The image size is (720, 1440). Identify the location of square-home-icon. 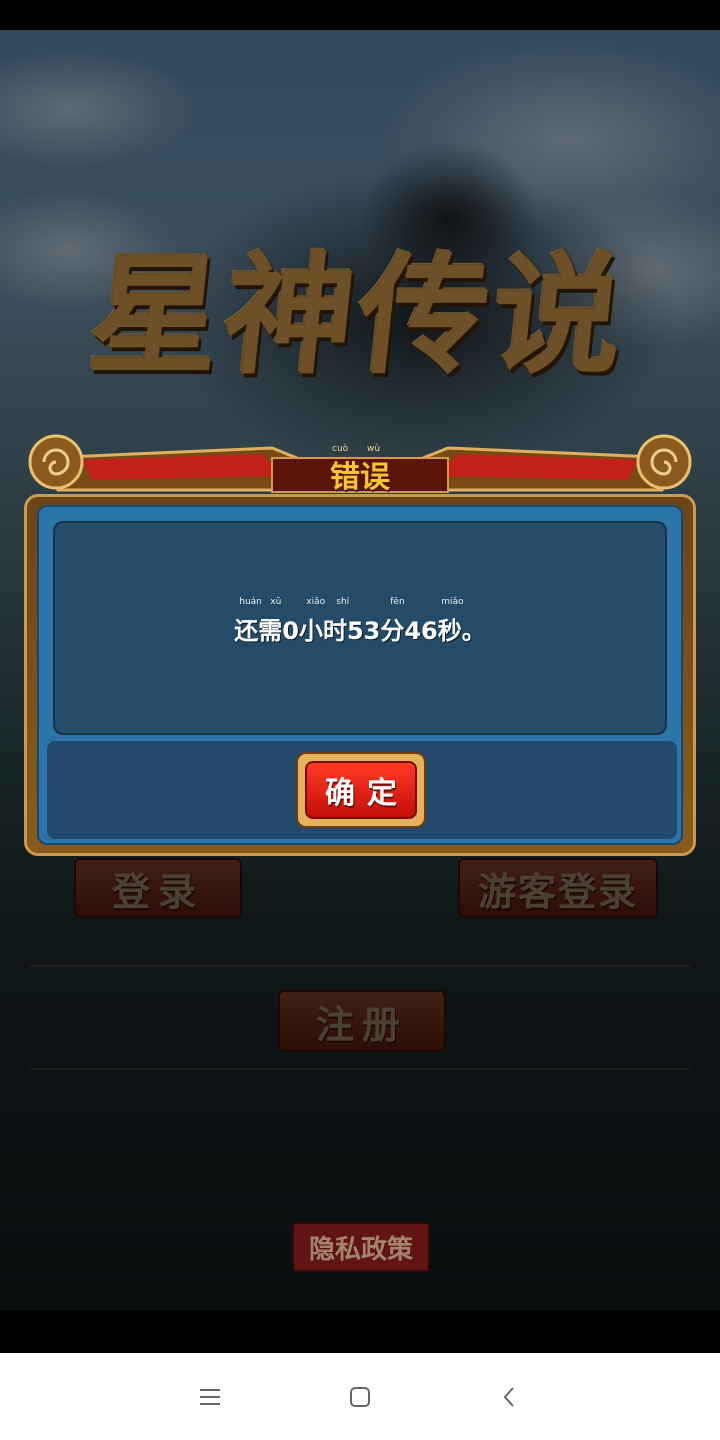
(360, 1397).